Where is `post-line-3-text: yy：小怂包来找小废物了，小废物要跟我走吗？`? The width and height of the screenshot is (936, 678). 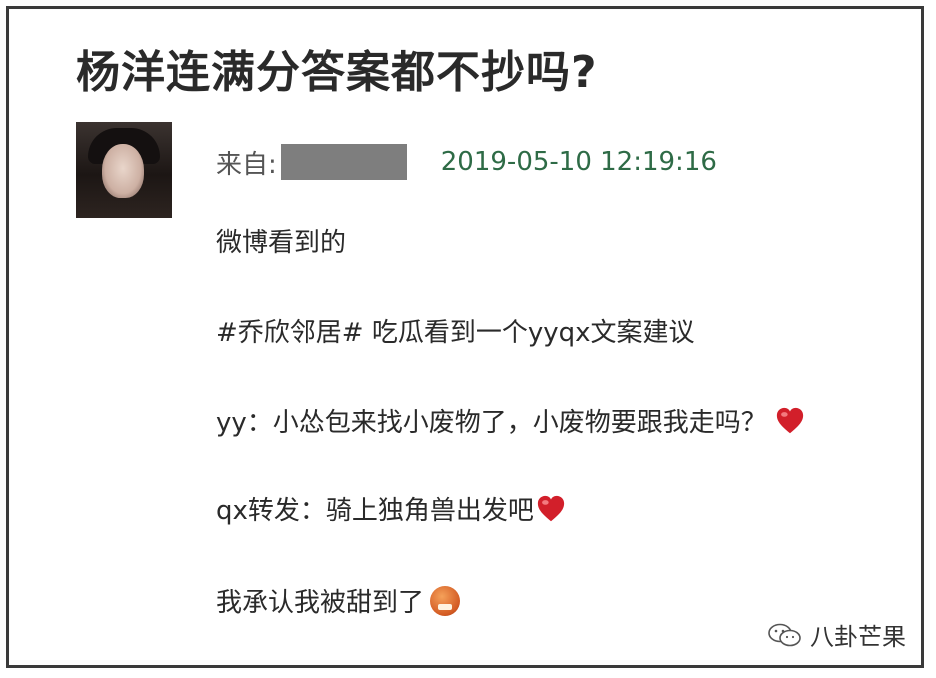
post-line-3-text: yy：小怂包来找小废物了，小废物要跟我走吗？ is located at coordinates (491, 423).